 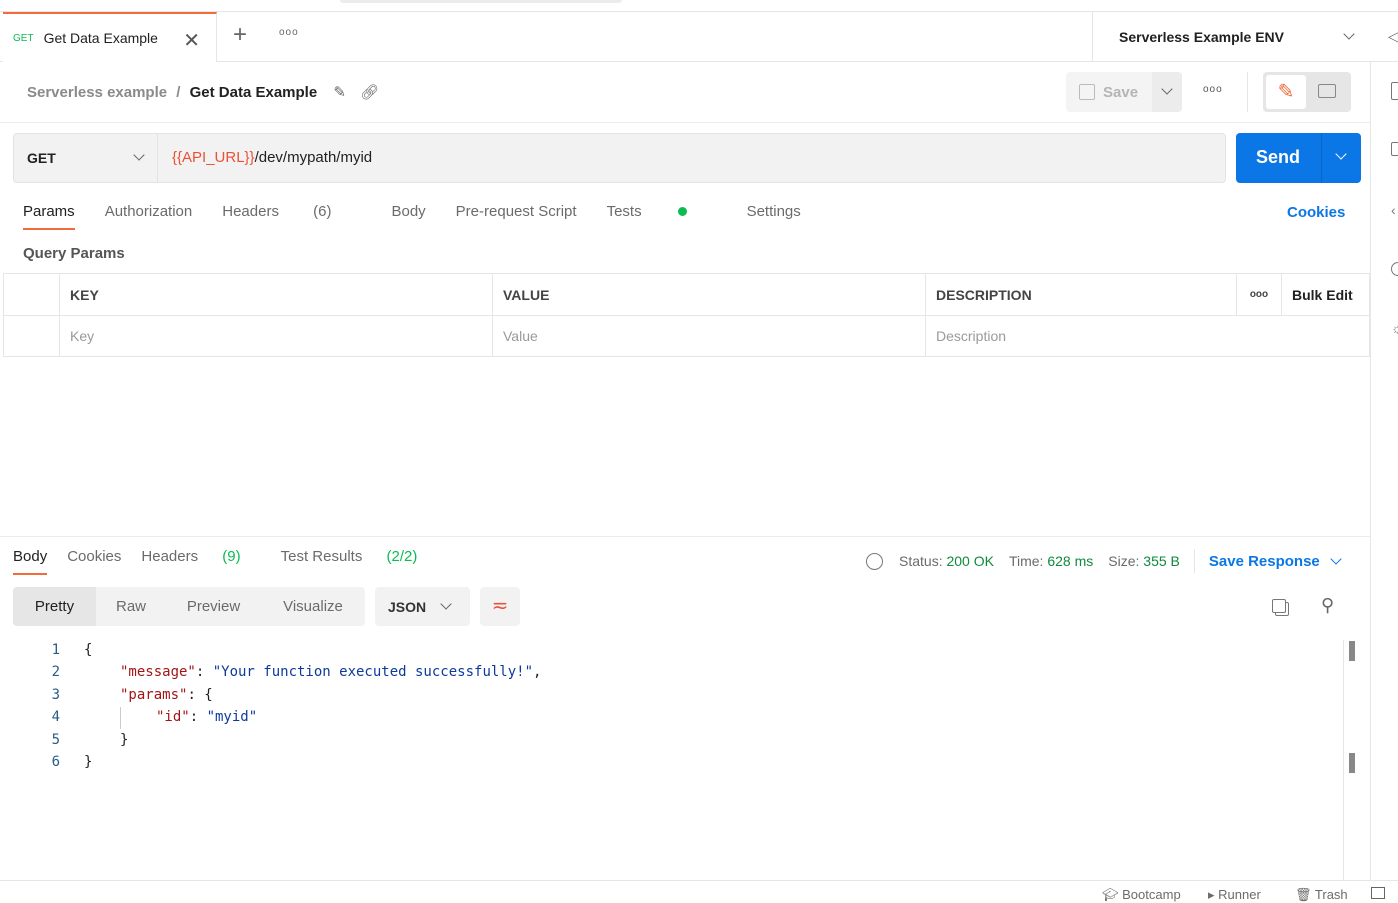 I want to click on edit-pencil-icon: ✎, so click(x=339, y=92).